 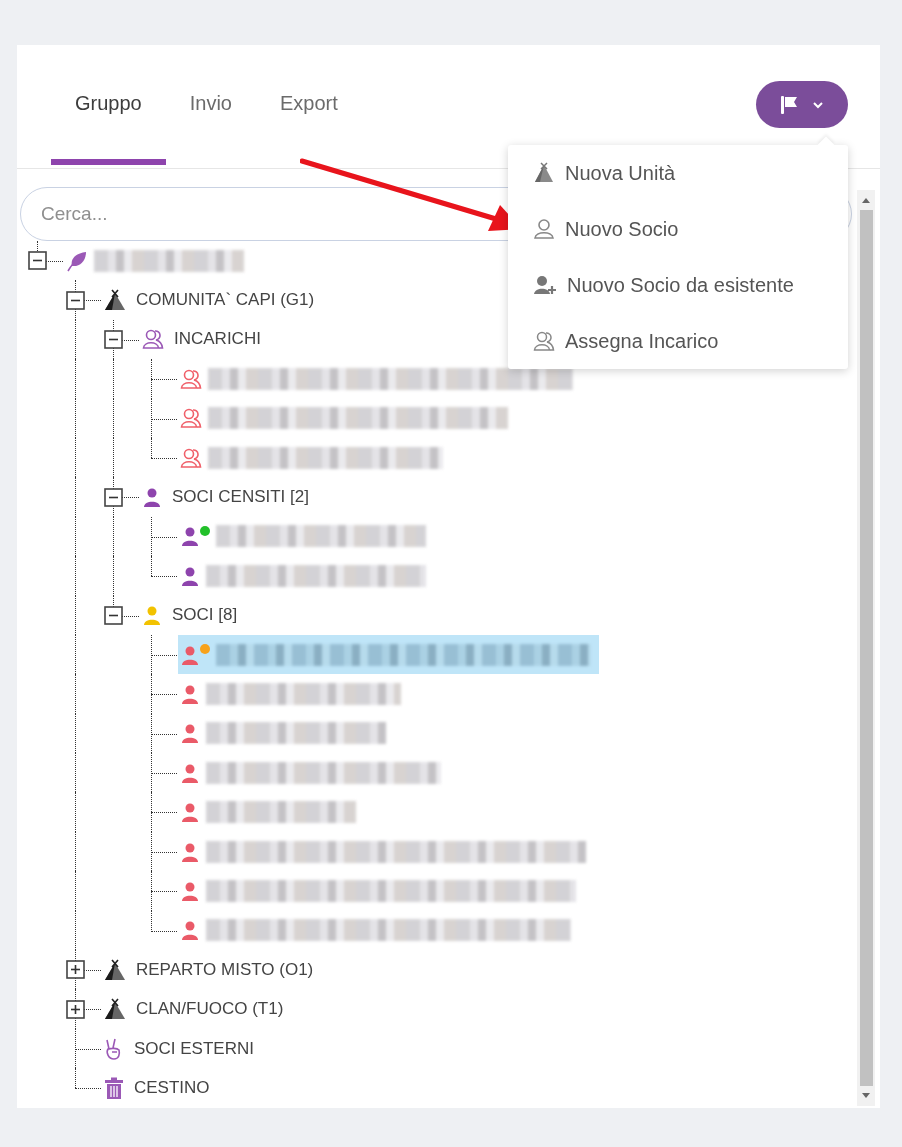 What do you see at coordinates (544, 229) in the screenshot?
I see `user-icon` at bounding box center [544, 229].